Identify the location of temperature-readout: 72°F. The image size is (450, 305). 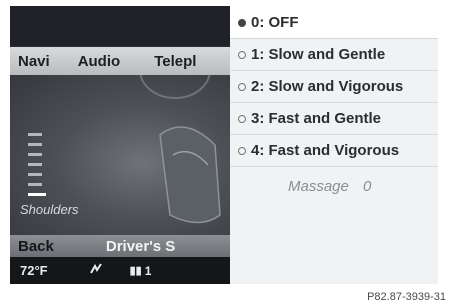
(34, 270).